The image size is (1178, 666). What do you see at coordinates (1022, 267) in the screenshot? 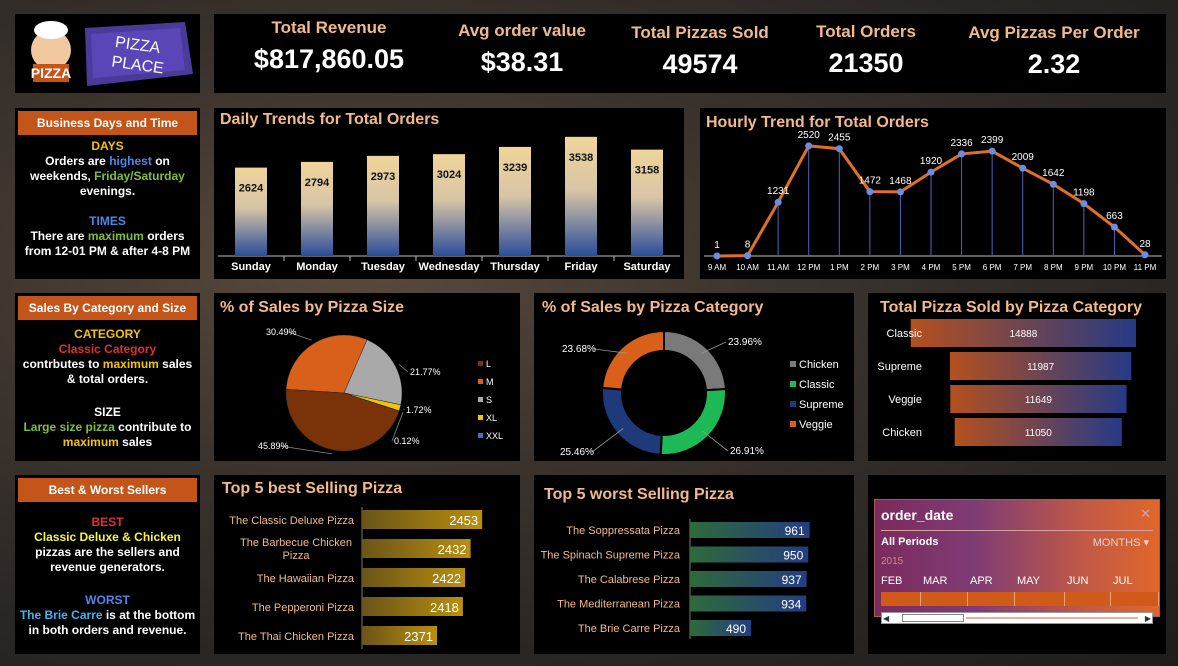
I see `hourly-tick-label: 7 PM` at bounding box center [1022, 267].